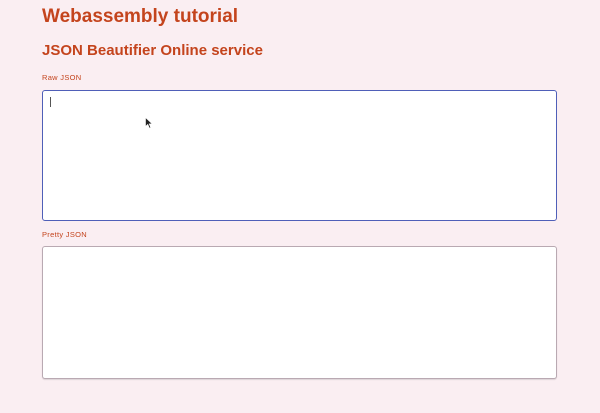 Image resolution: width=600 pixels, height=413 pixels. I want to click on pretty-json-label: Pretty JSON, so click(64, 234).